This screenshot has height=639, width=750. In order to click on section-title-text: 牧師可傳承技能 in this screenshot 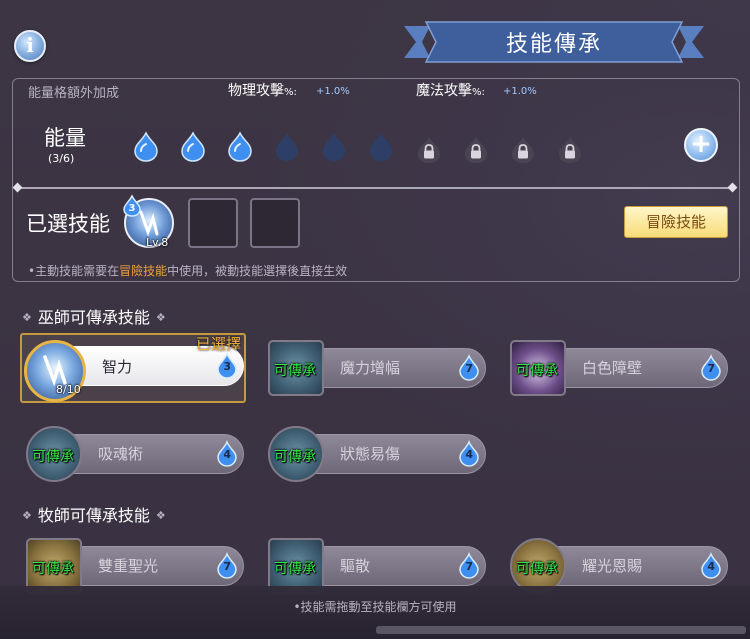, I will do `click(93, 515)`.